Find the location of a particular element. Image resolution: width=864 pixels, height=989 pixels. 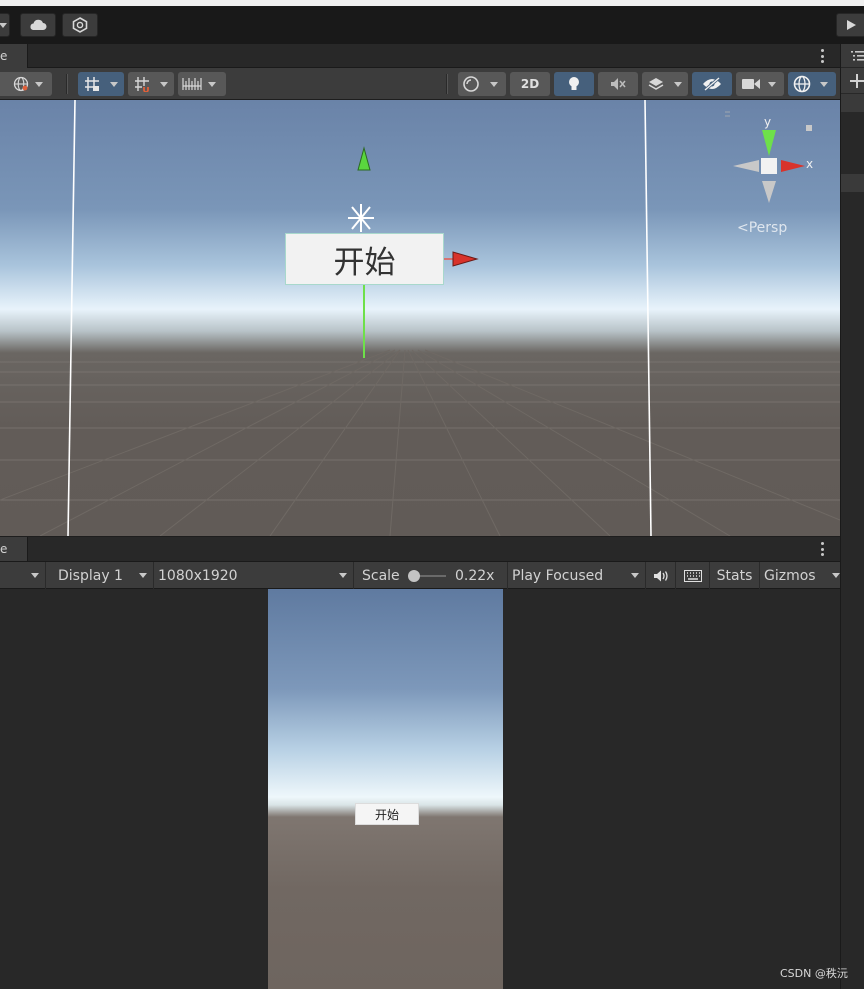

game-screen: 开始 is located at coordinates (385, 789).